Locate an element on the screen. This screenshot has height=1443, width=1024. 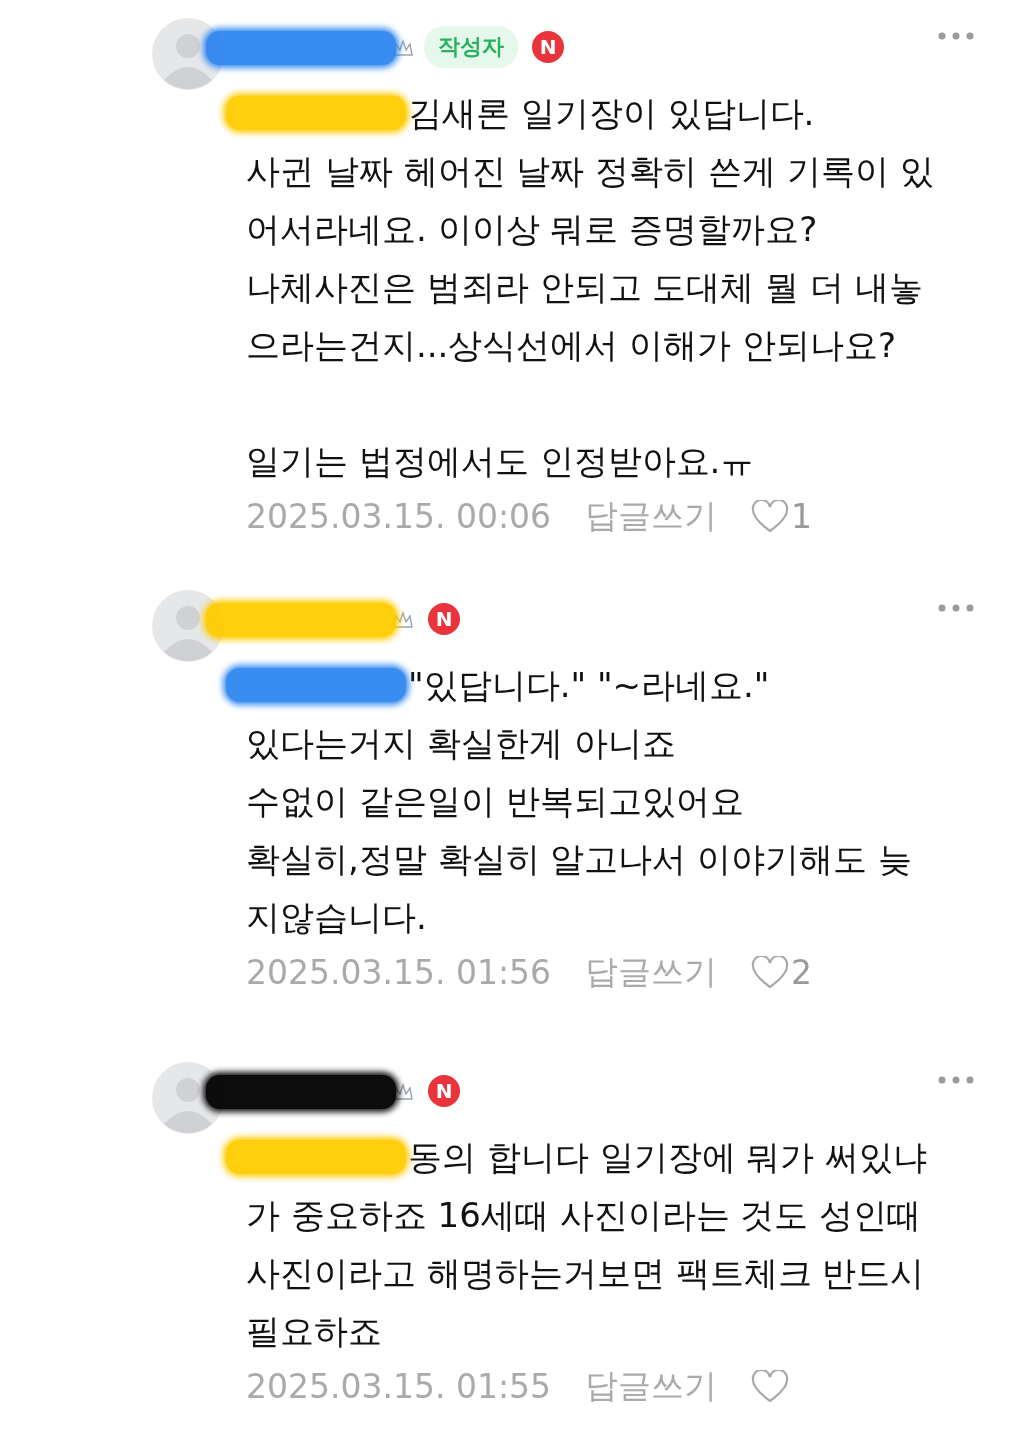
comment-text: 필요하죠 is located at coordinates (314, 1331).